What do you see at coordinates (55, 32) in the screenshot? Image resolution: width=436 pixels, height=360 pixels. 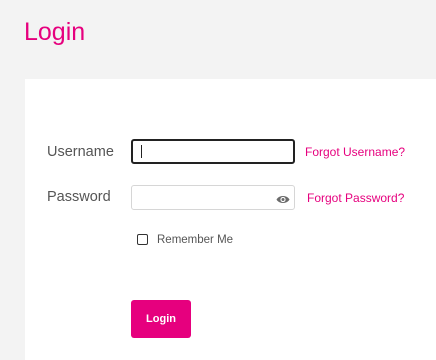 I see `page-title: Login` at bounding box center [55, 32].